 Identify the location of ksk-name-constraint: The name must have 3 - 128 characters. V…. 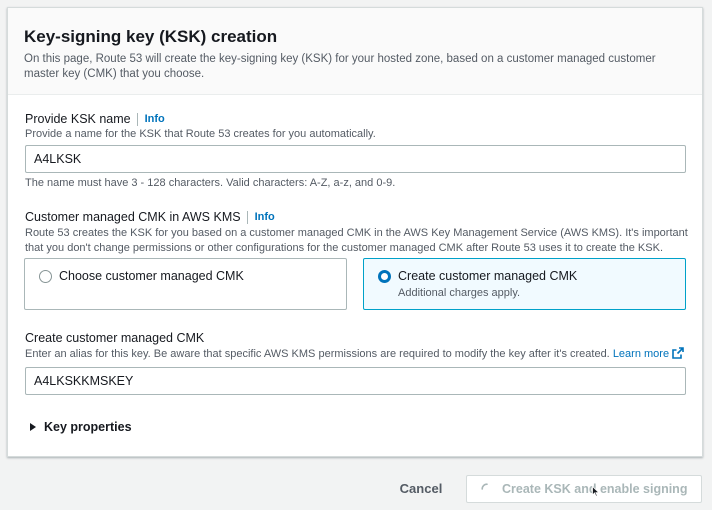
(210, 183).